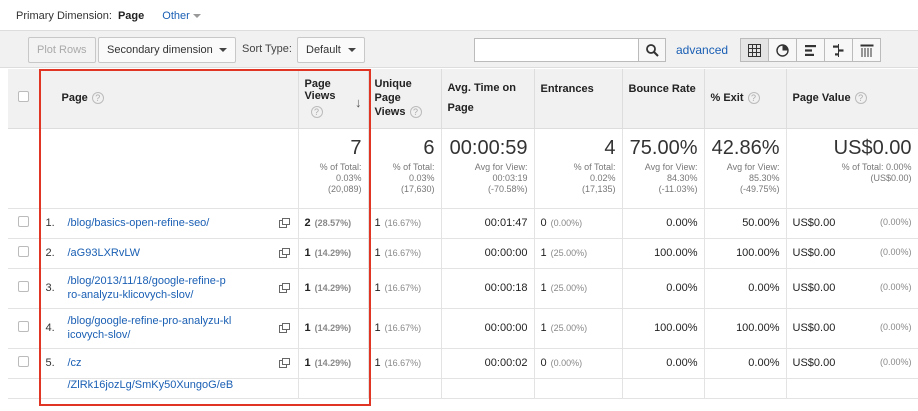  Describe the element at coordinates (169, 253) in the screenshot. I see `page-cell: 2./aG93LXRvLW` at that location.